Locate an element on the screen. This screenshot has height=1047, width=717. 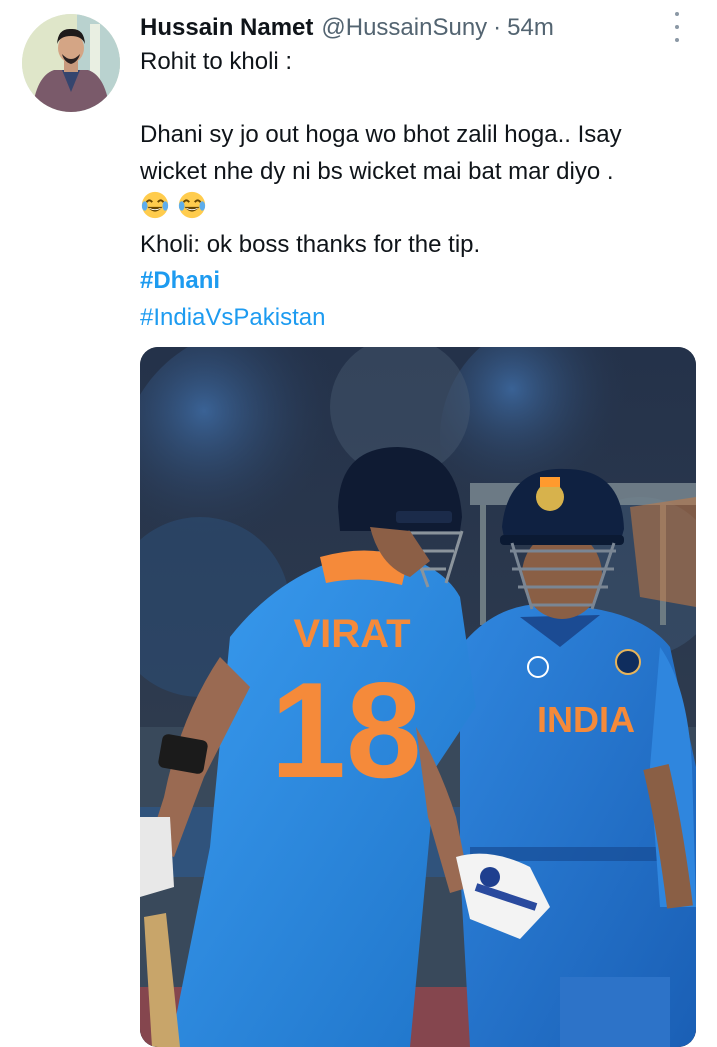
hashtag-link: #Dhani is located at coordinates (420, 281).